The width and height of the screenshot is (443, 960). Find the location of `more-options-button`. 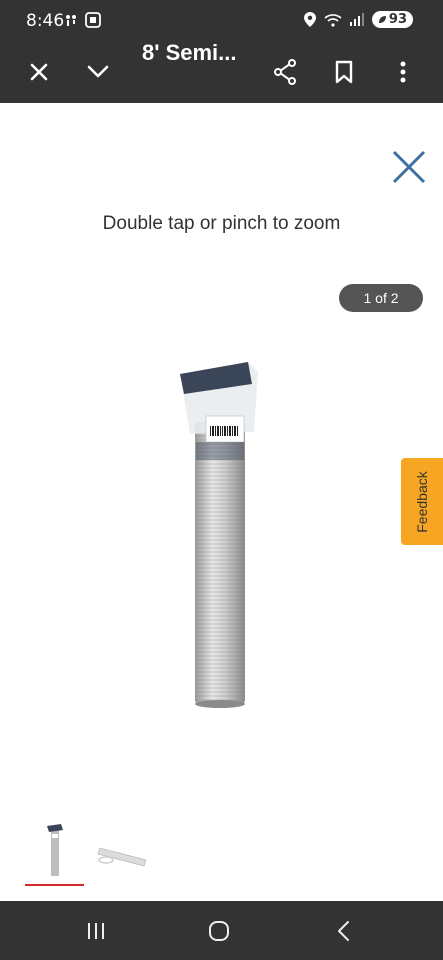

more-options-button is located at coordinates (403, 72).